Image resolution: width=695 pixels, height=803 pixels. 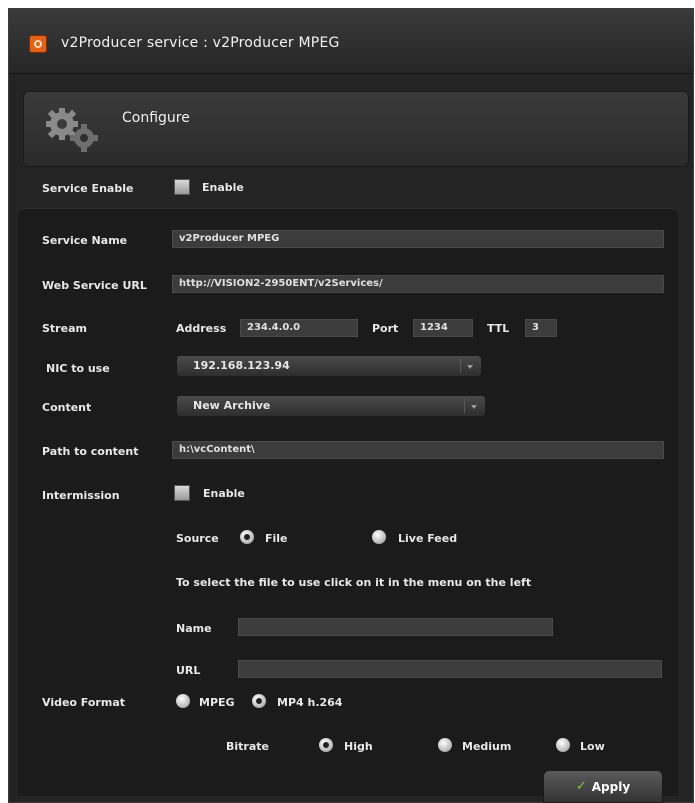 What do you see at coordinates (445, 745) in the screenshot?
I see `bitrate-medium-radio` at bounding box center [445, 745].